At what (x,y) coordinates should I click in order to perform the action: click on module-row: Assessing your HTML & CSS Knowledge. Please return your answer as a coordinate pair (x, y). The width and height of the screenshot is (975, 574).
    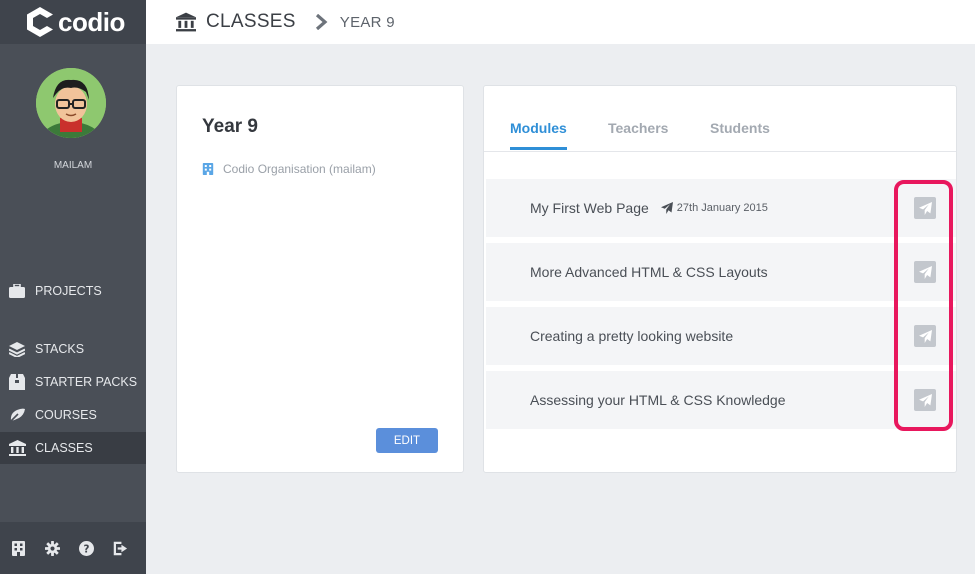
    Looking at the image, I should click on (721, 400).